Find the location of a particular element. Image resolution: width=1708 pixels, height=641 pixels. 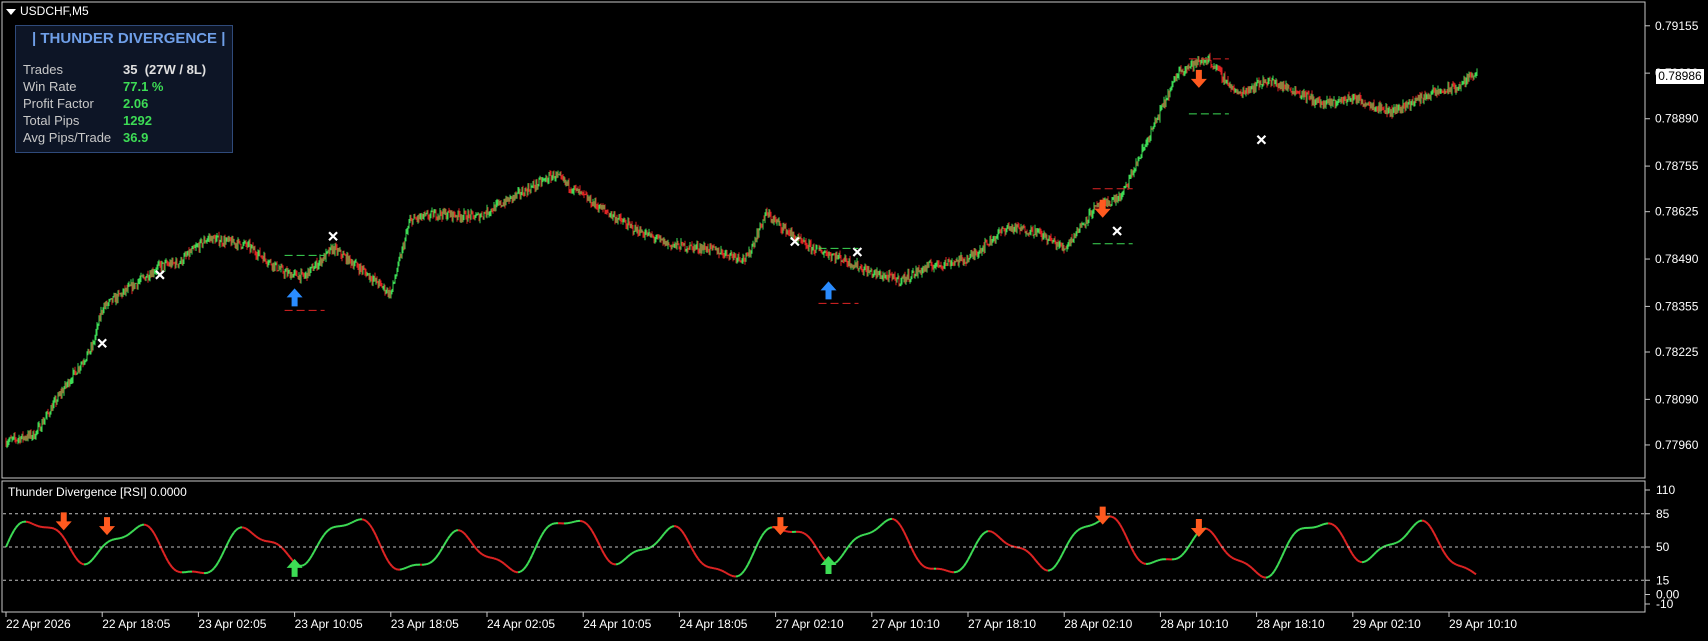

price-tick-label: 0.78755 is located at coordinates (1677, 166).